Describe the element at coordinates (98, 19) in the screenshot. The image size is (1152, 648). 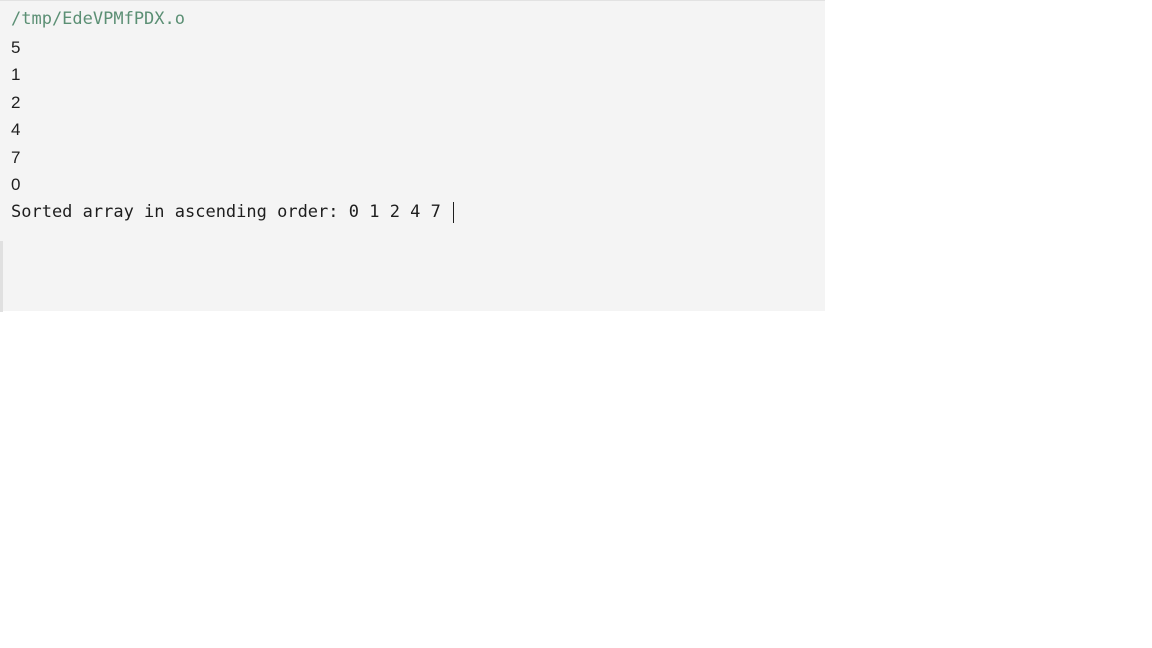
I see `executable-path: /tmp/EdeVPMfPDX.o` at that location.